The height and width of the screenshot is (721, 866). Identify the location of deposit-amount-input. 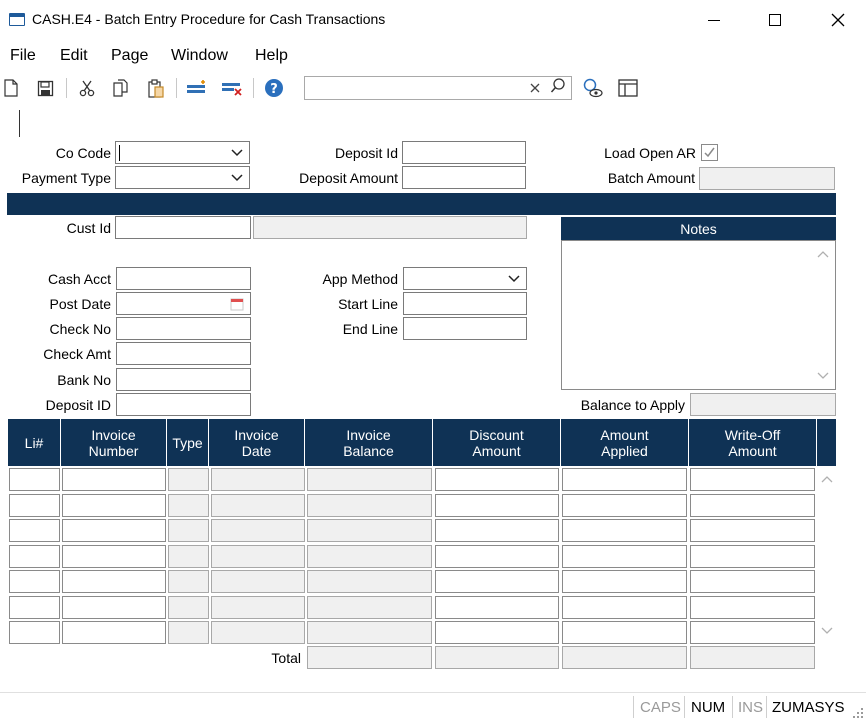
(464, 177).